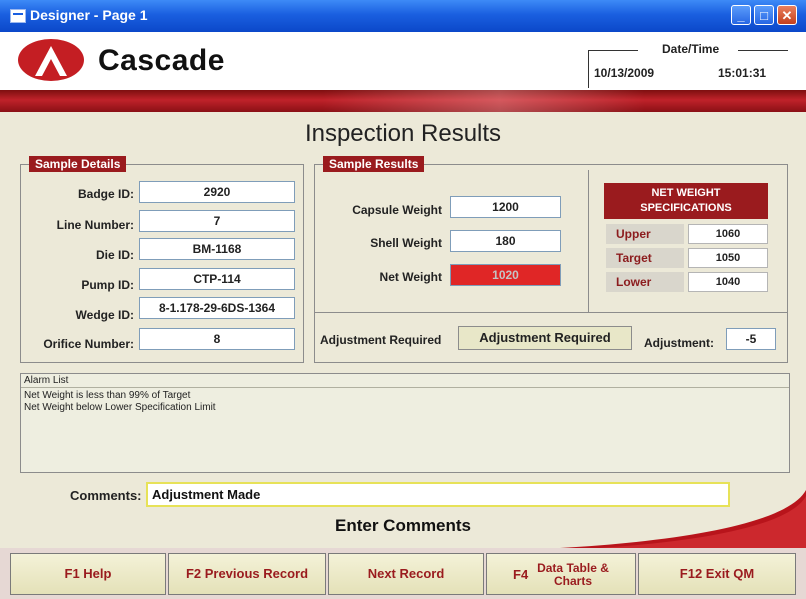 The height and width of the screenshot is (599, 806). I want to click on net-weight-field: 1020, so click(505, 275).